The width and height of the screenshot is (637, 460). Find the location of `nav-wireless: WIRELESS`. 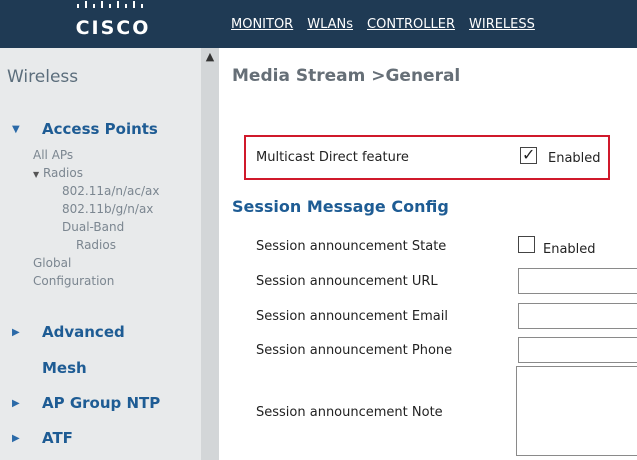

nav-wireless: WIRELESS is located at coordinates (502, 24).